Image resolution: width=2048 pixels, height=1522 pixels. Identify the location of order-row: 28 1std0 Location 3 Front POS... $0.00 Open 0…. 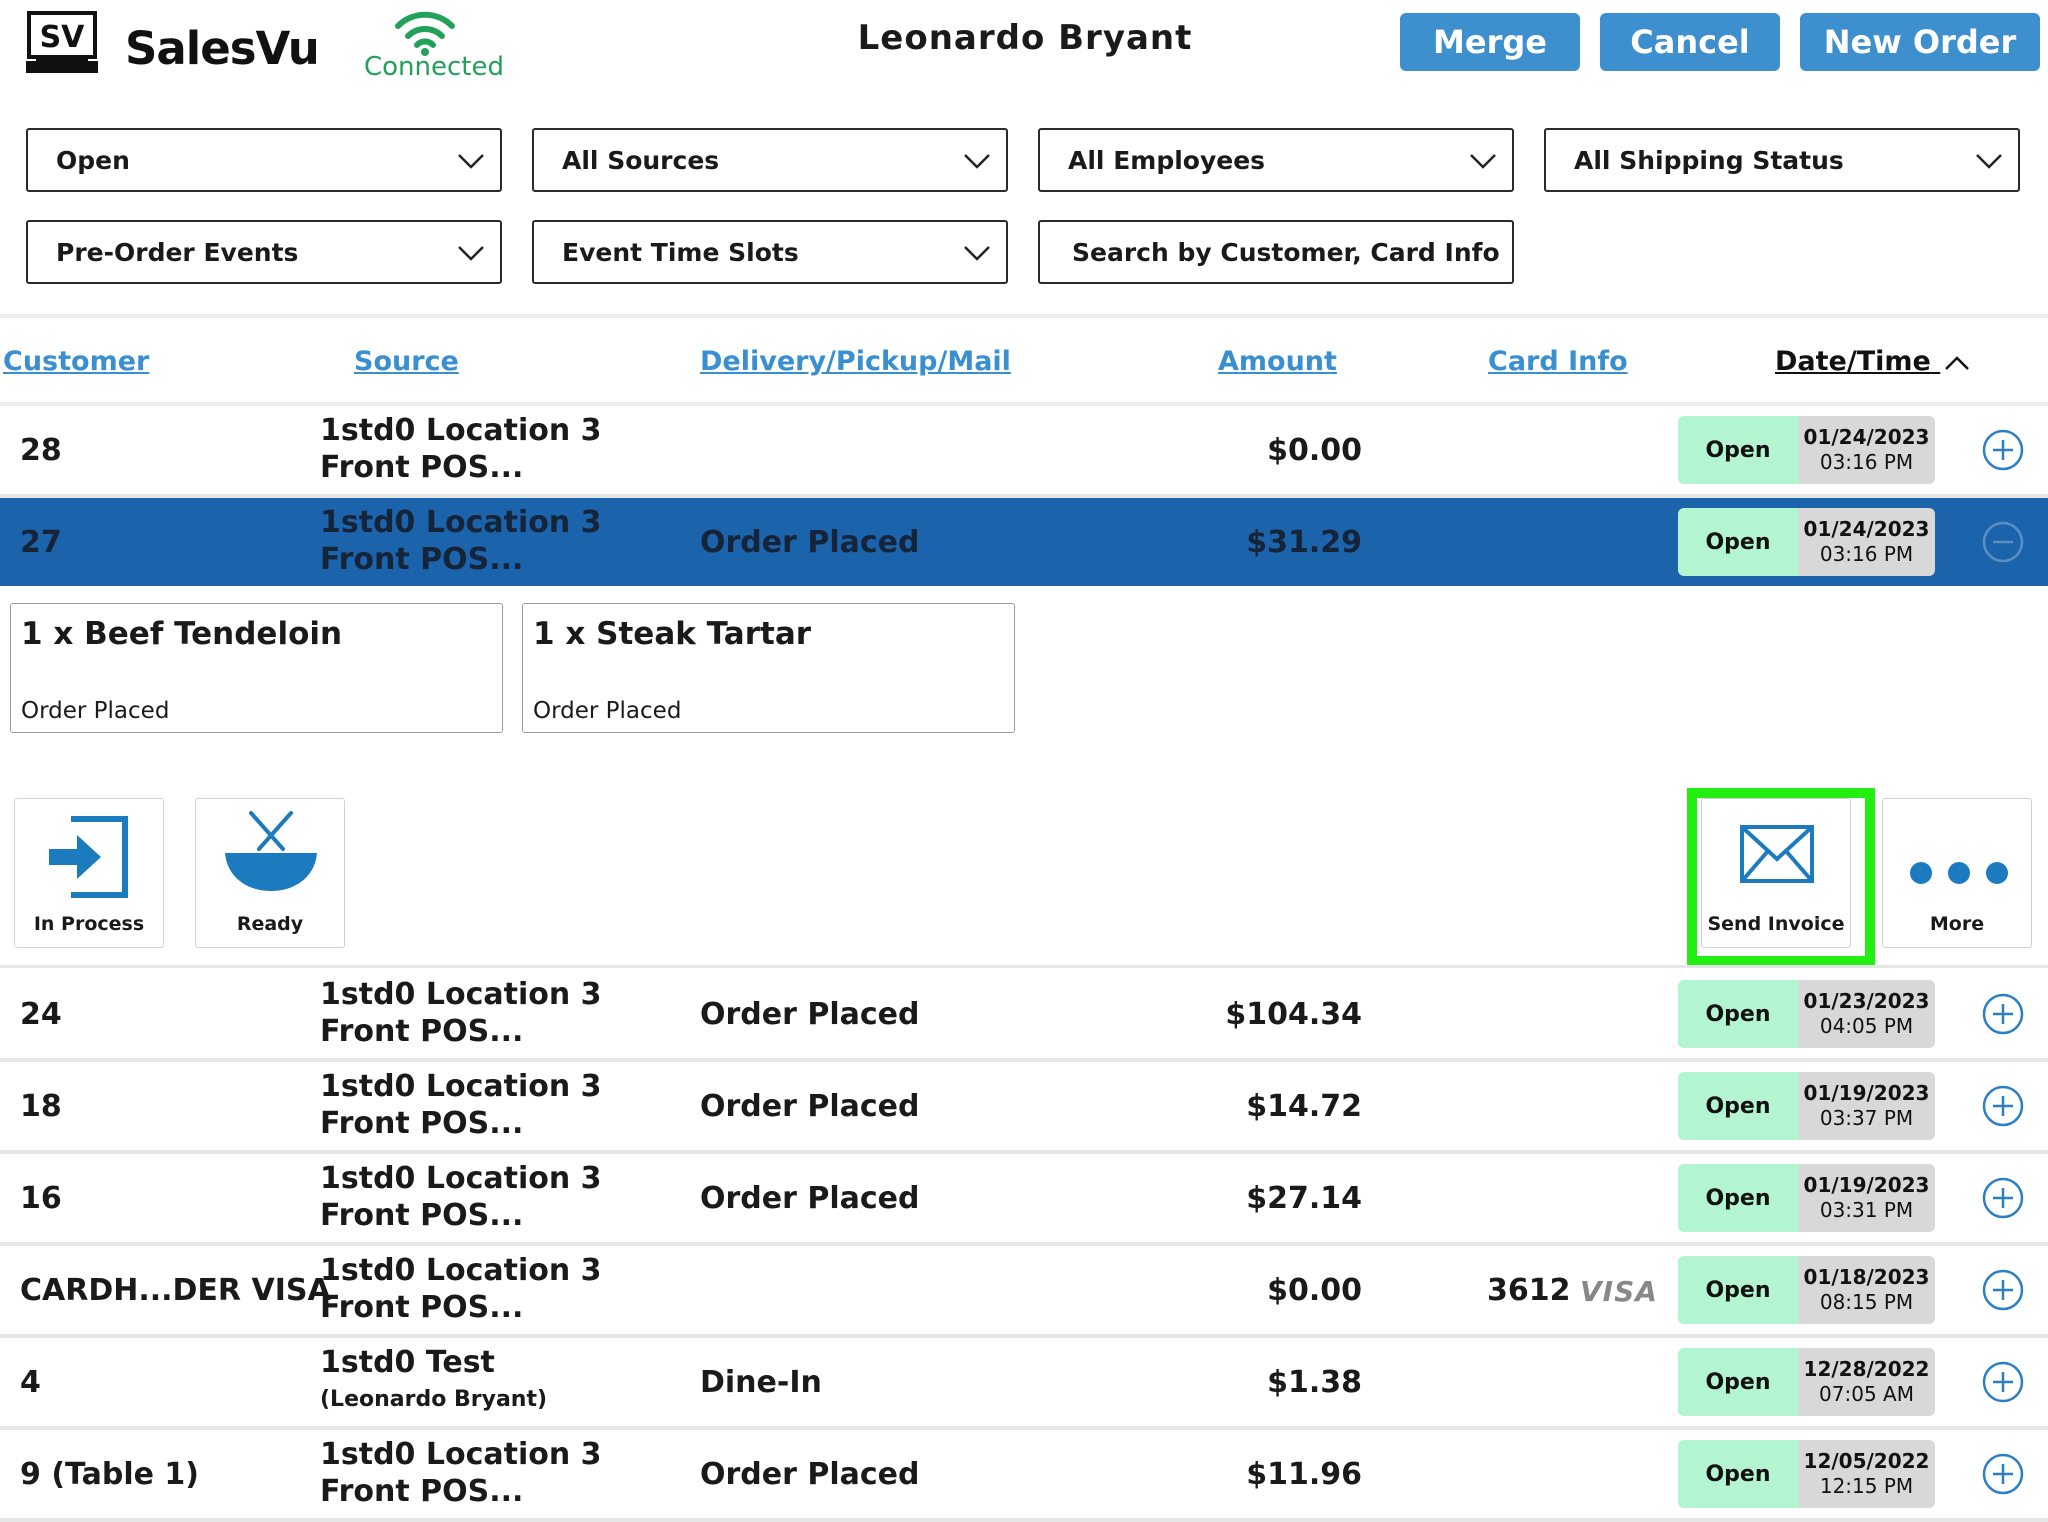
(1024, 452).